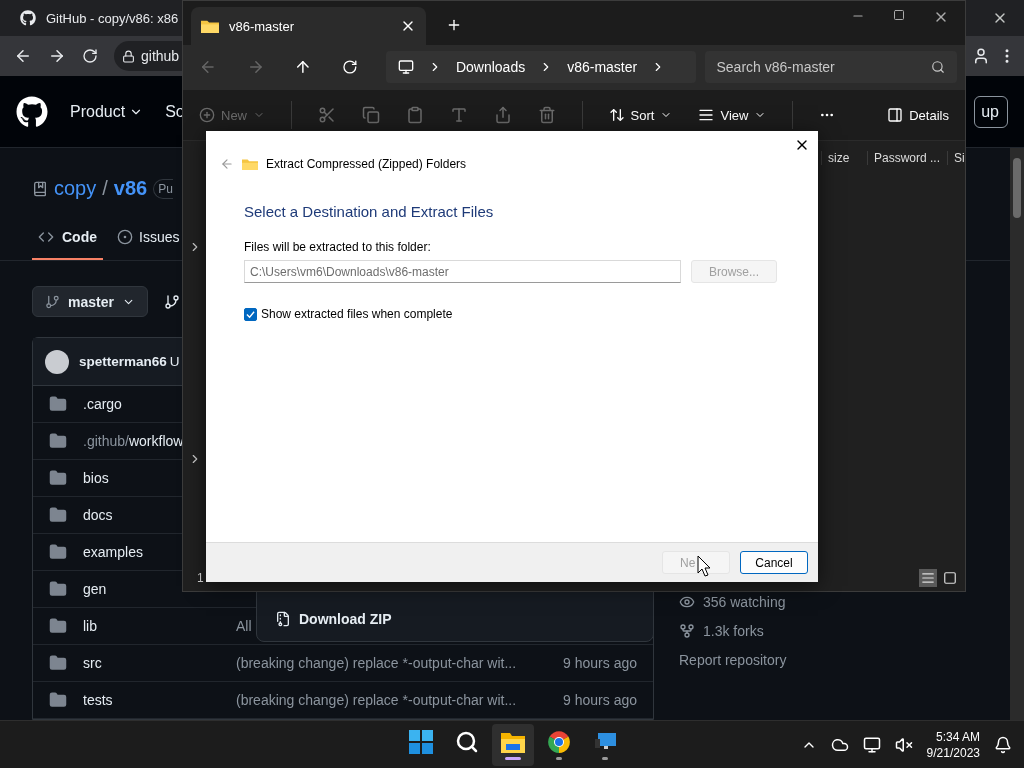 This screenshot has height=768, width=1024. I want to click on file-name: bios, so click(96, 478).